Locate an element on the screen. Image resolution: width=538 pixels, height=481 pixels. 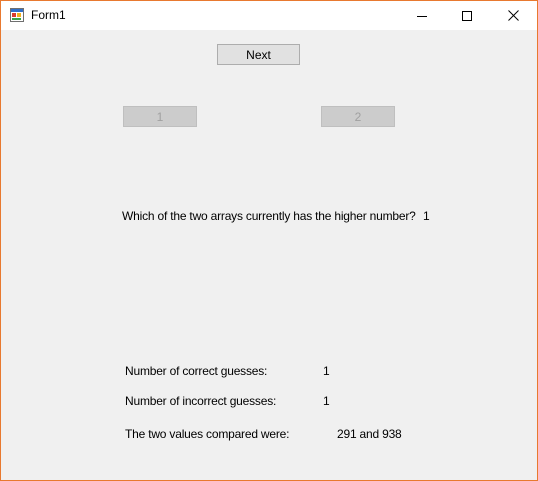
close-icon is located at coordinates (513, 15).